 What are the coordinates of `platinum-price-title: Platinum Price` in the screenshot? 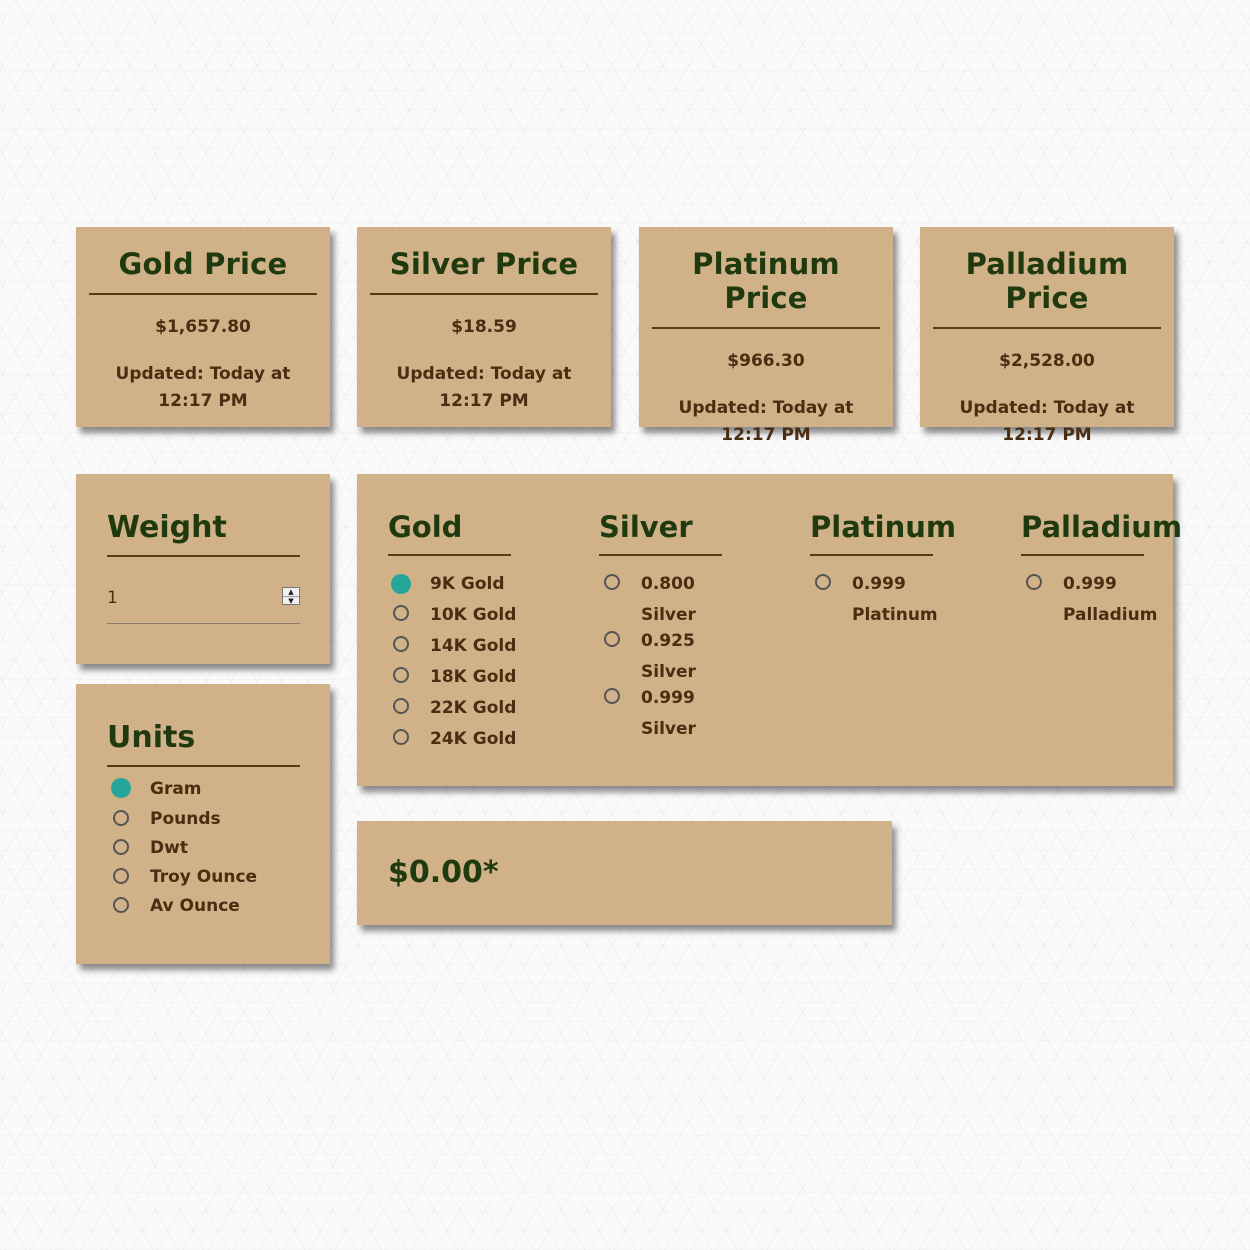 It's located at (766, 288).